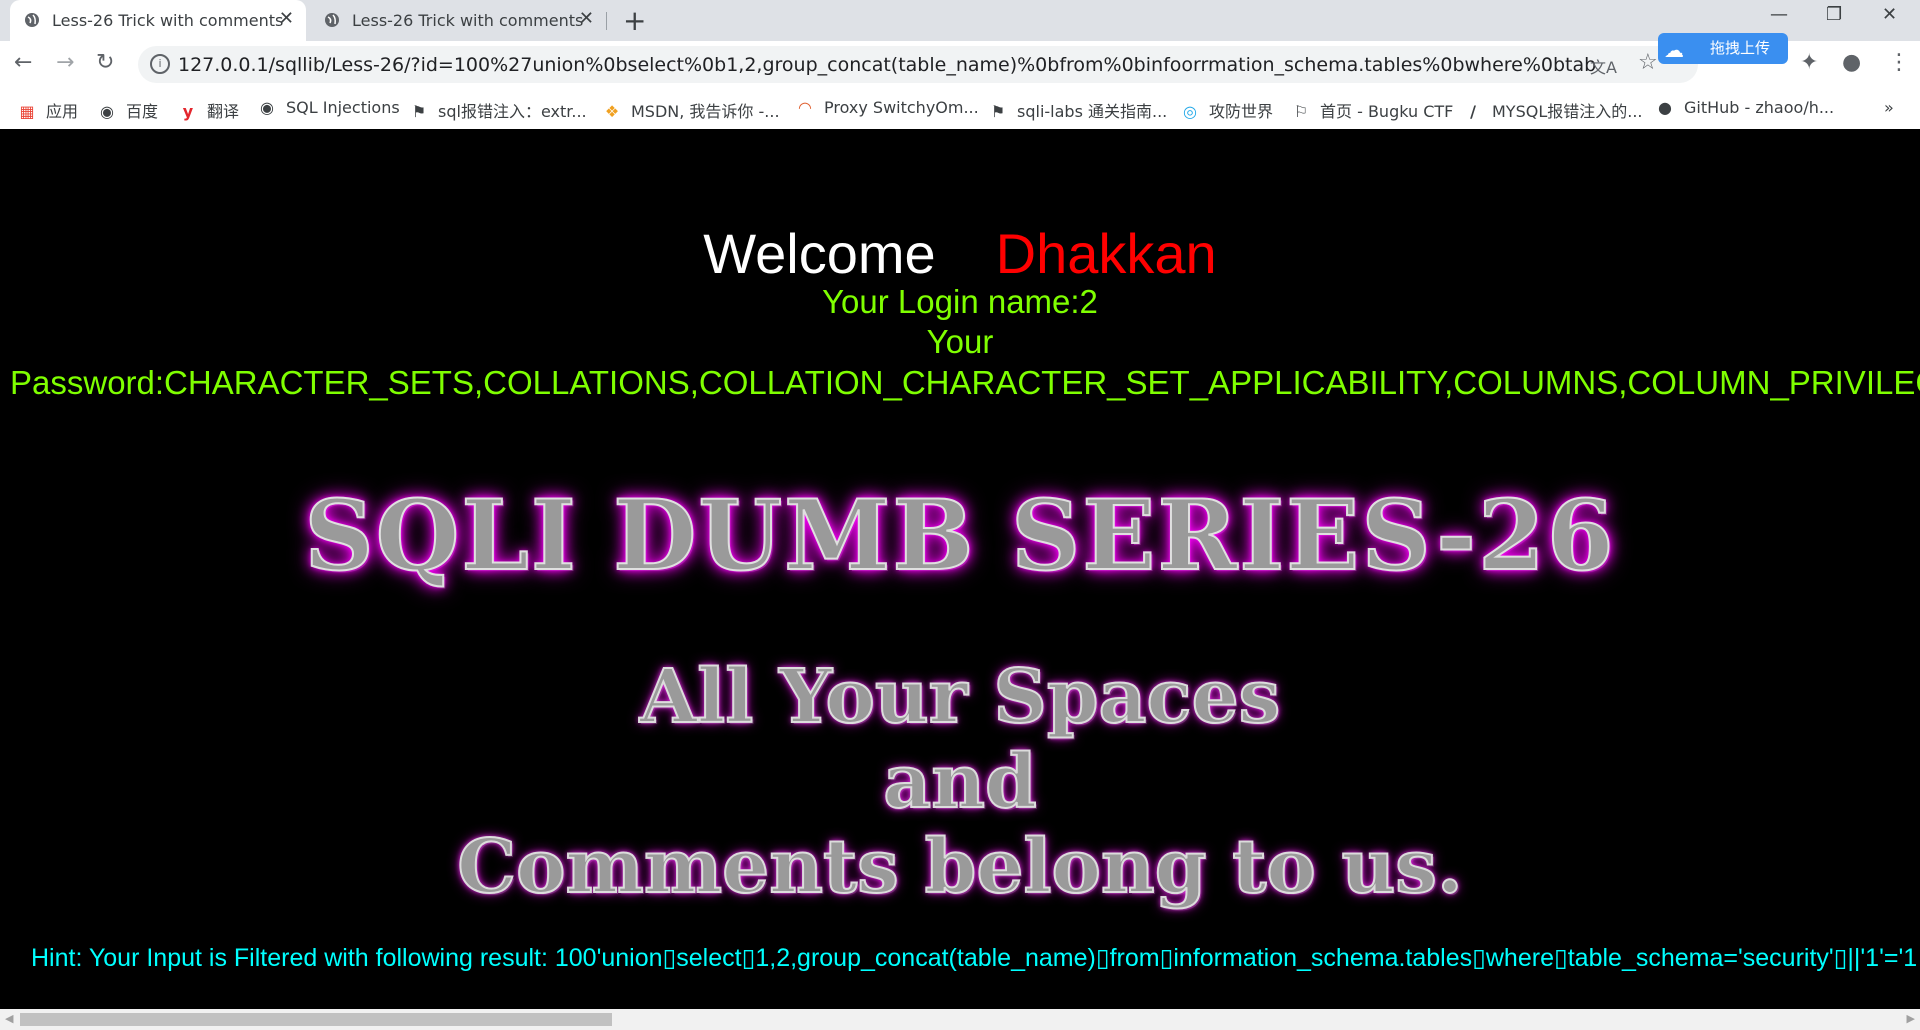  What do you see at coordinates (1373, 110) in the screenshot?
I see `bookmark-bugku: ⚐ 首页 - Bugku CTF` at bounding box center [1373, 110].